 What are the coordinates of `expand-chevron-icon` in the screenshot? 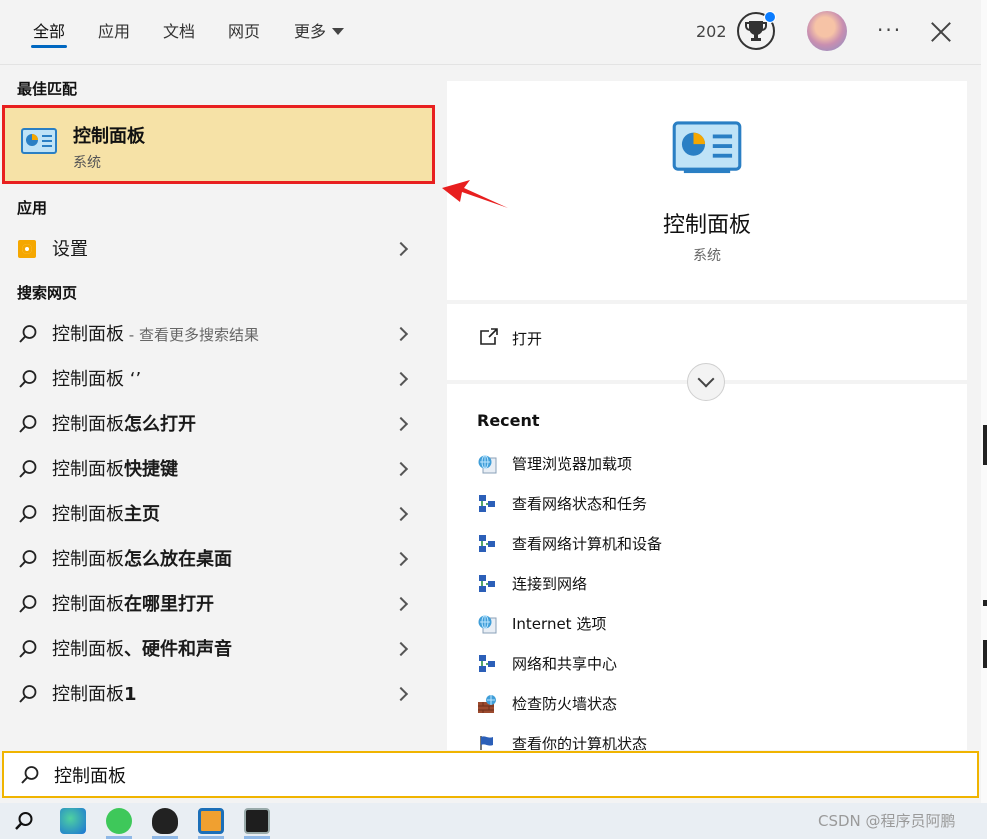 It's located at (706, 382).